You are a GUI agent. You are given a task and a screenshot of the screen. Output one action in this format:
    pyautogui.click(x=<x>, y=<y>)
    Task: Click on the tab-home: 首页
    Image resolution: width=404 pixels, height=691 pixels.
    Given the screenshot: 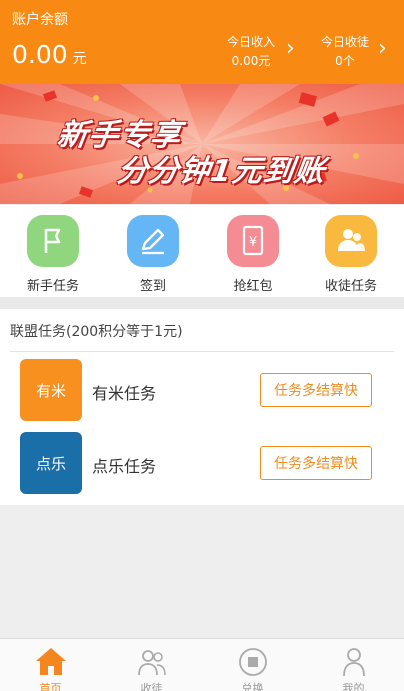 What is the action you would take?
    pyautogui.click(x=50, y=665)
    